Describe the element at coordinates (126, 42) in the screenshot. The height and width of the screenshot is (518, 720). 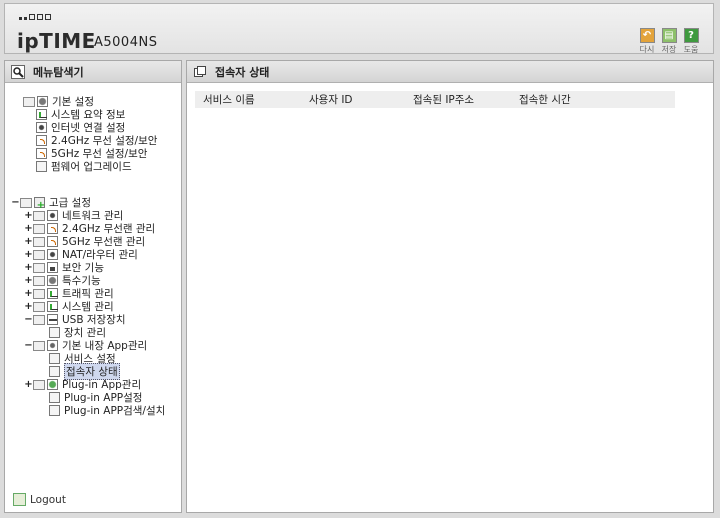
I see `model-name: A5004NS` at that location.